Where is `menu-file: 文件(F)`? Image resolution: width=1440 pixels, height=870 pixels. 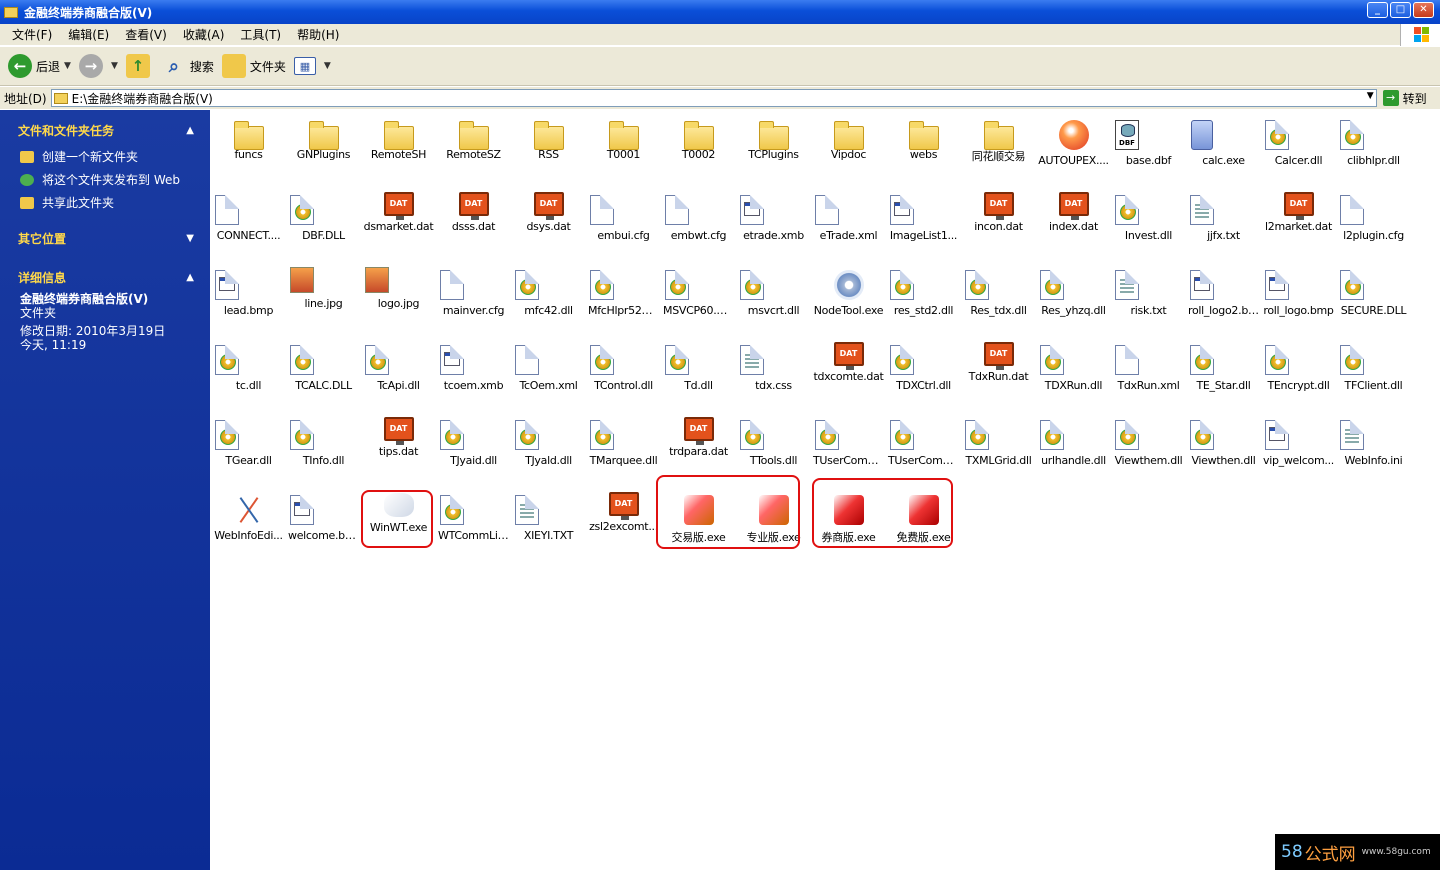
menu-file: 文件(F) is located at coordinates (32, 34).